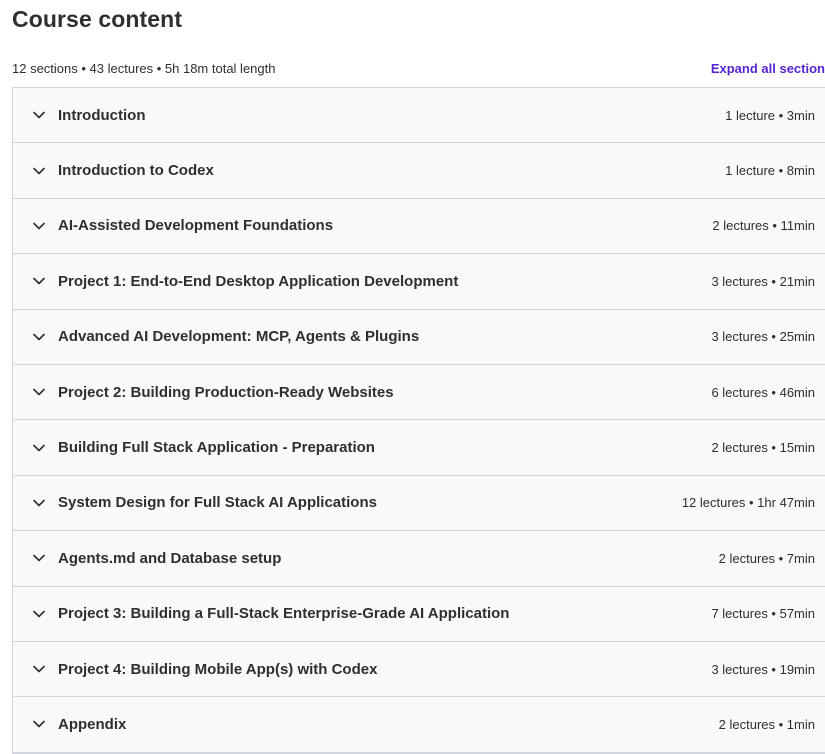 This screenshot has height=754, width=825. I want to click on section-meta: 1 lecture • 8min, so click(770, 171).